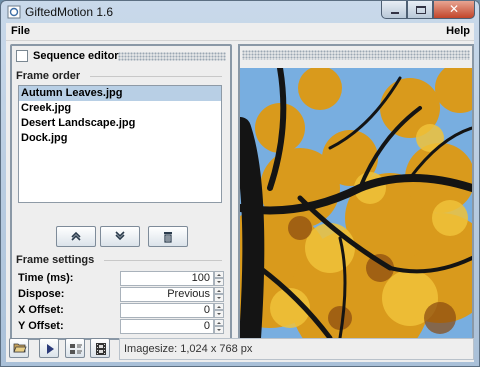 Image resolution: width=480 pixels, height=367 pixels. I want to click on status-bar: Imagesize: 1,024 x 768 px, so click(296, 349).